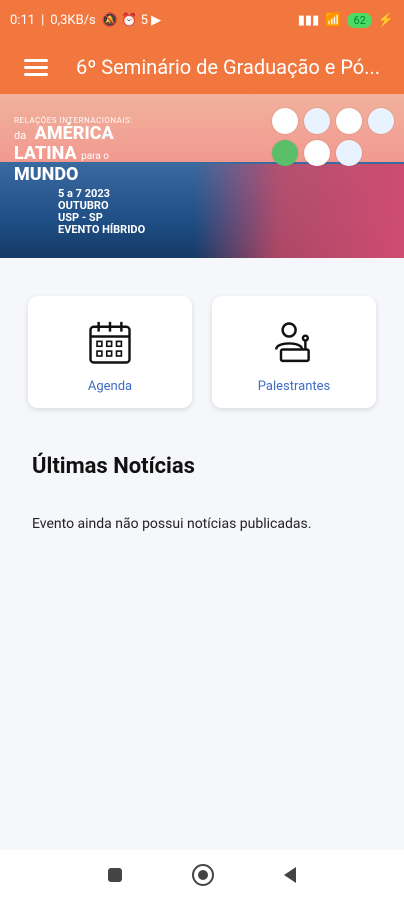 This screenshot has height=900, width=404. What do you see at coordinates (23, 20) in the screenshot?
I see `status-time: 0:11` at bounding box center [23, 20].